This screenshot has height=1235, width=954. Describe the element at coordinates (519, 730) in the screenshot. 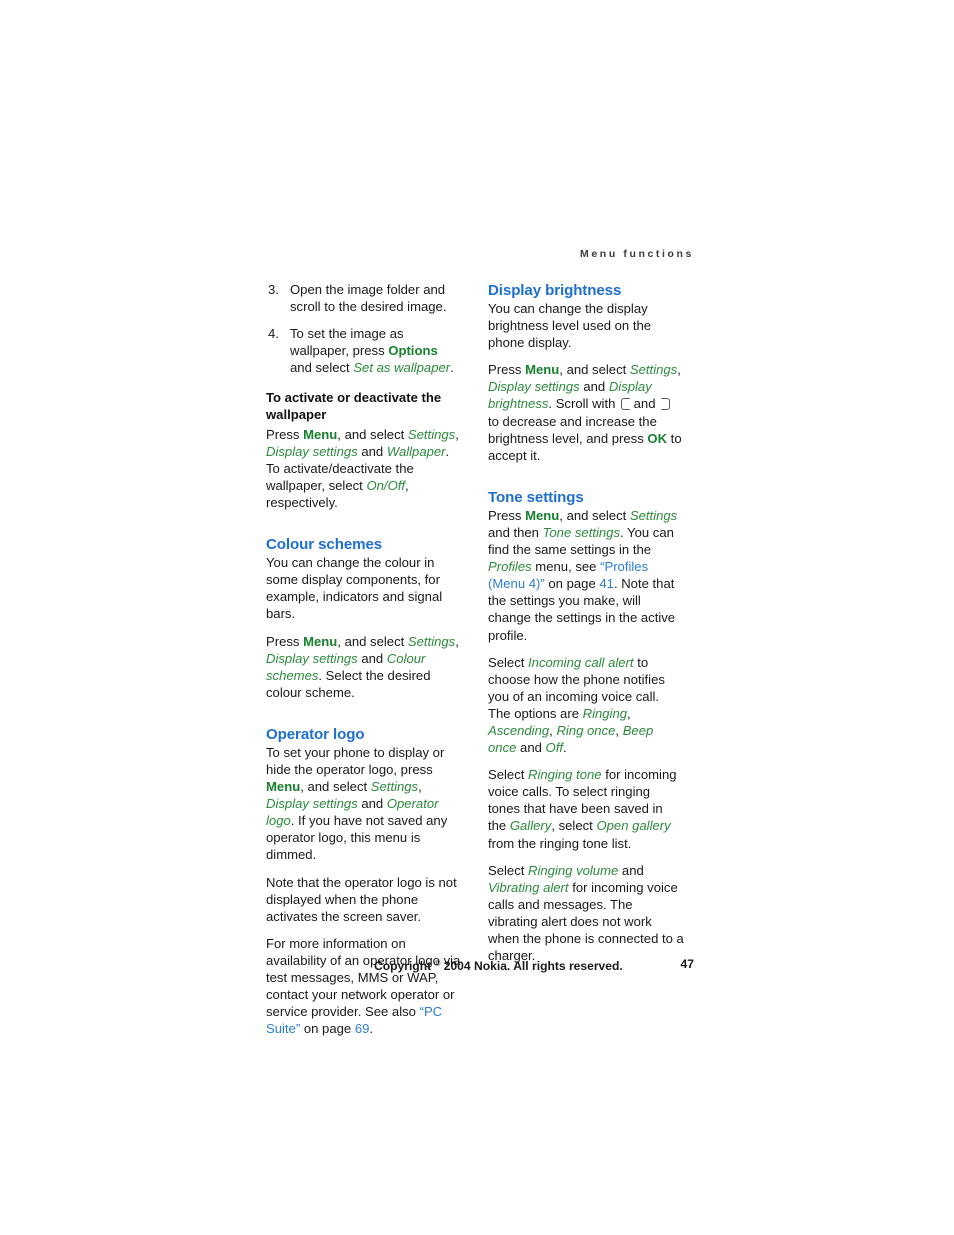

I see `option-ascending: Ascending` at that location.